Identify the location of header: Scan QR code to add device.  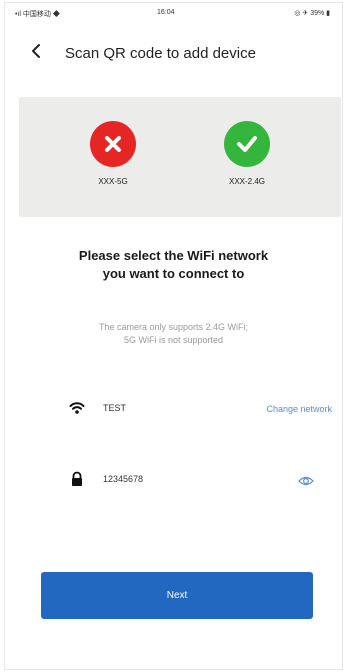
(173, 53).